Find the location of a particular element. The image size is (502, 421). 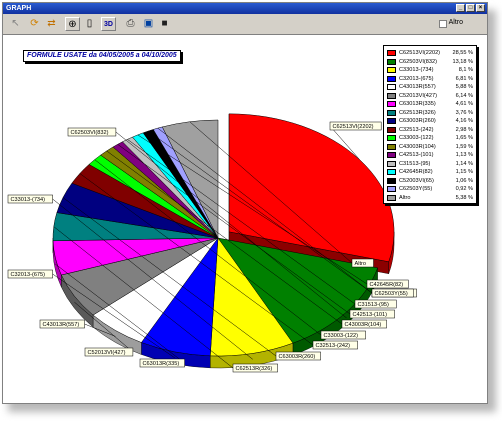

legend-percent: 5,88 % is located at coordinates (464, 87).